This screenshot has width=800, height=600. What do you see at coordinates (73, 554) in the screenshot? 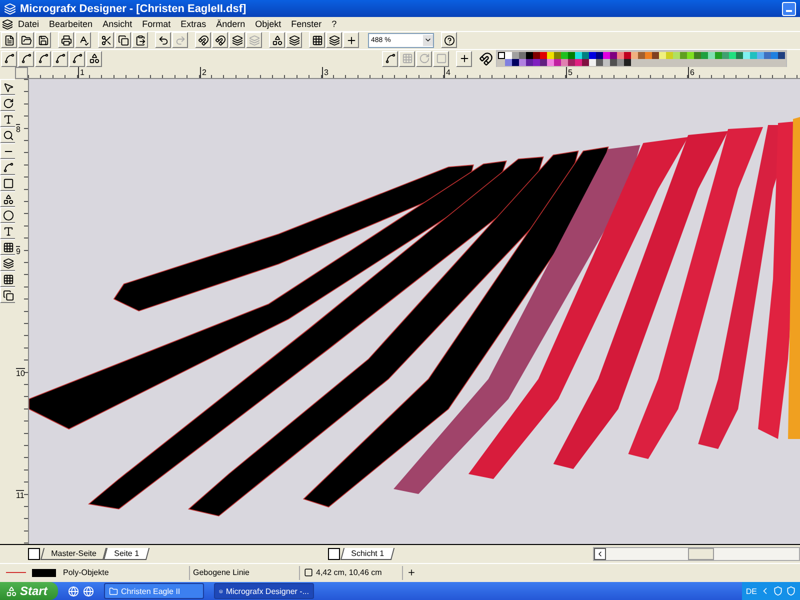
I see `page-tab: Master-Seite` at bounding box center [73, 554].